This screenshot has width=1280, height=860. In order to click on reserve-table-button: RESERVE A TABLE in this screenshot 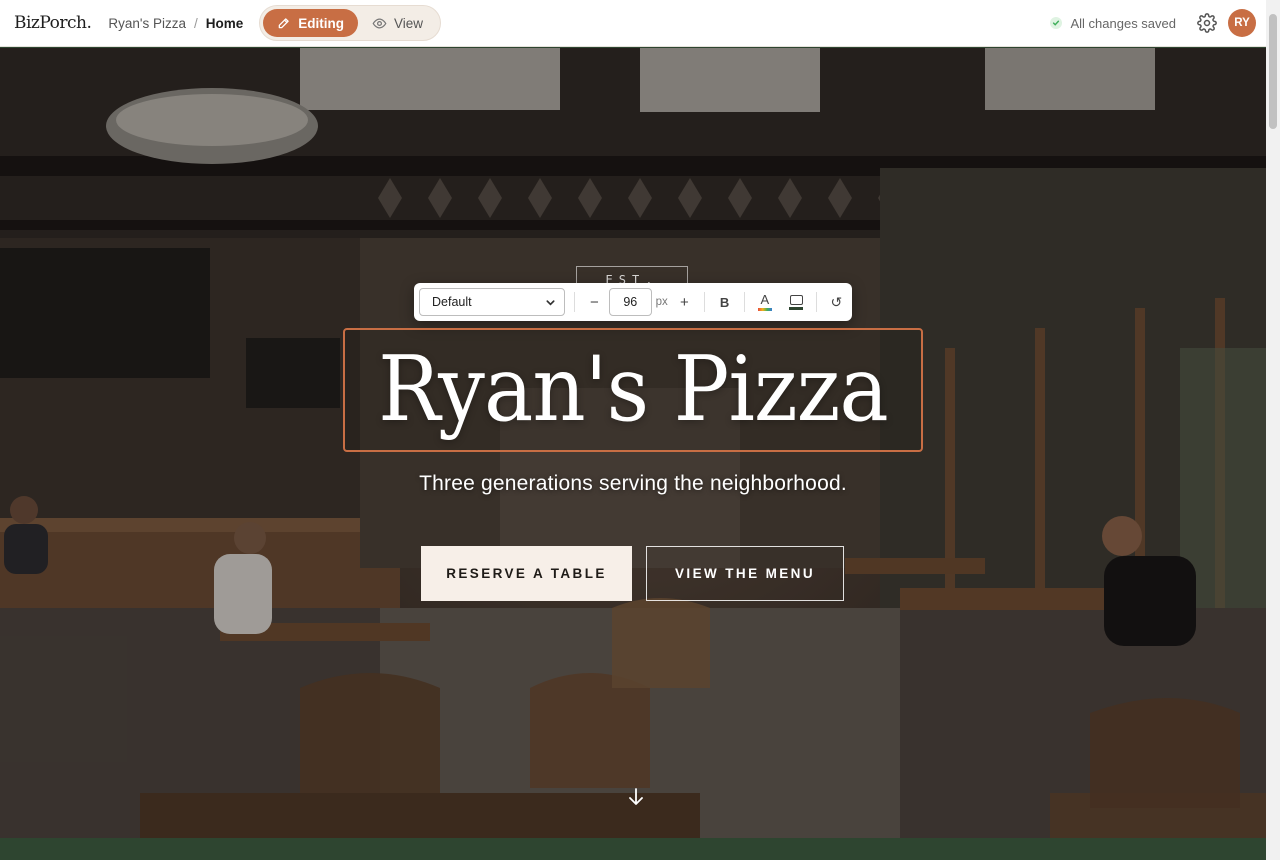, I will do `click(526, 573)`.